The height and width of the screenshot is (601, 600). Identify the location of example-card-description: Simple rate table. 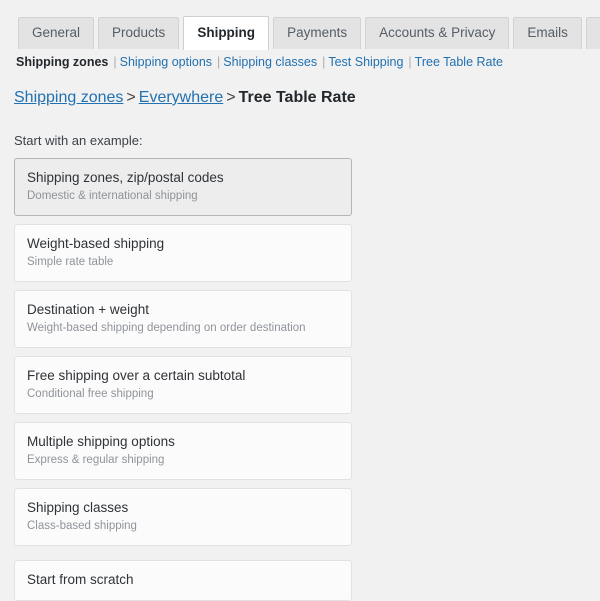
(70, 262).